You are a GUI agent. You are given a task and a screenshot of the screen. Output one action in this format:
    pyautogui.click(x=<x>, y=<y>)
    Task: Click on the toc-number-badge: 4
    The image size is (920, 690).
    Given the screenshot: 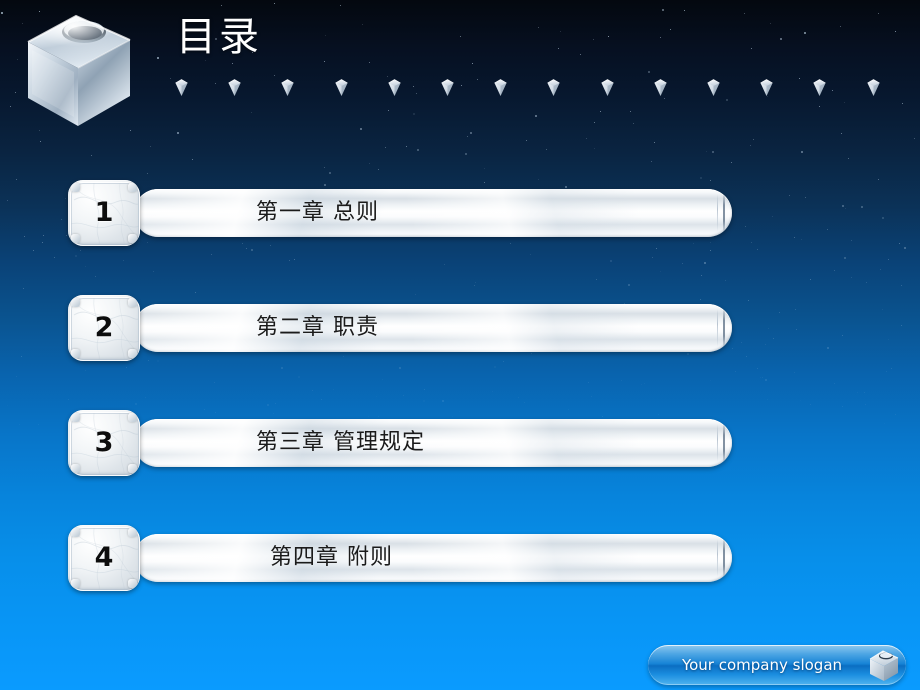 What is the action you would take?
    pyautogui.click(x=104, y=558)
    